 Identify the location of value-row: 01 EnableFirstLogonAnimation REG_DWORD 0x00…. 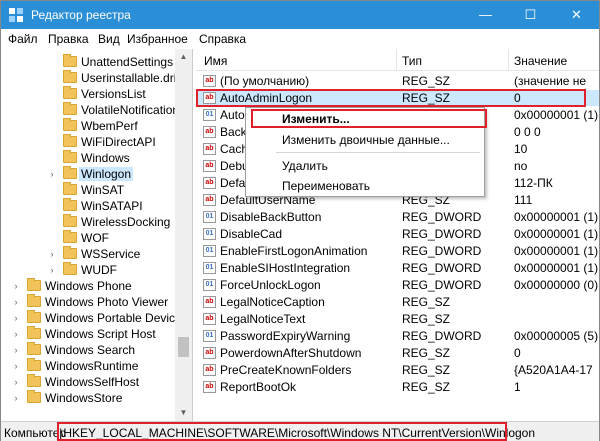
(397, 251).